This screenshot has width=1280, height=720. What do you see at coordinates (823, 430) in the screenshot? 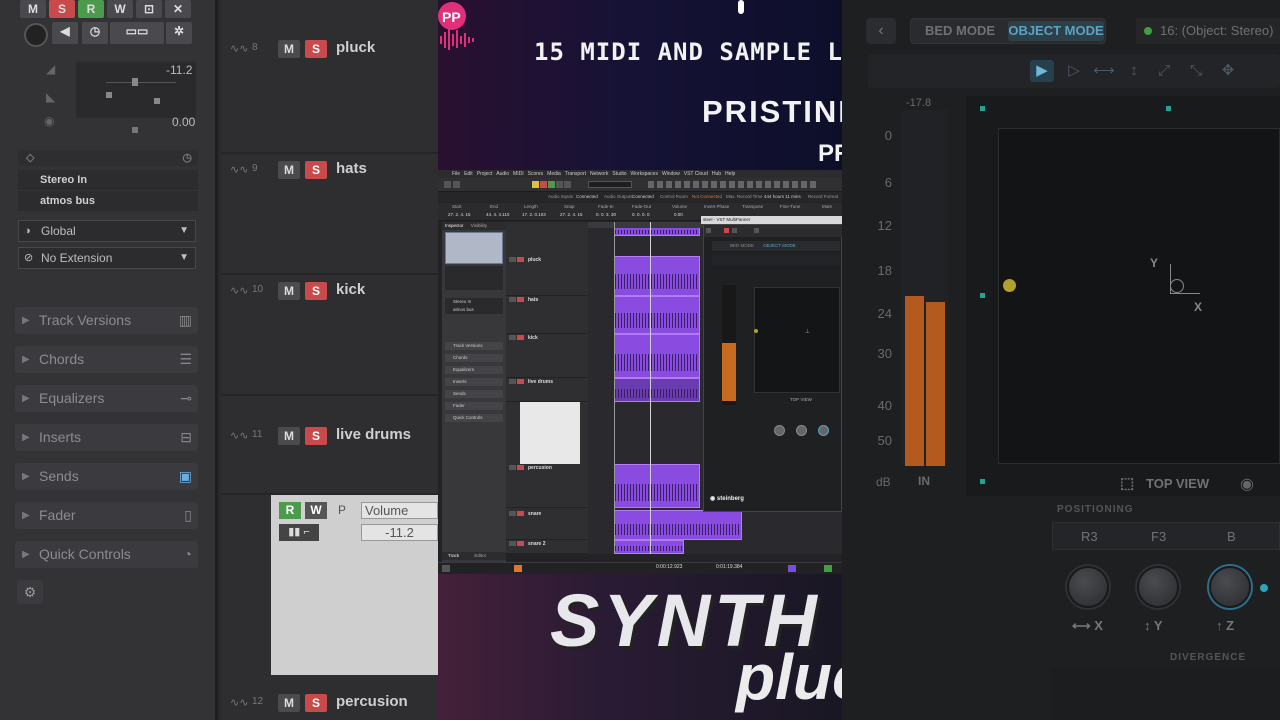
I see `mini-z-knob` at bounding box center [823, 430].